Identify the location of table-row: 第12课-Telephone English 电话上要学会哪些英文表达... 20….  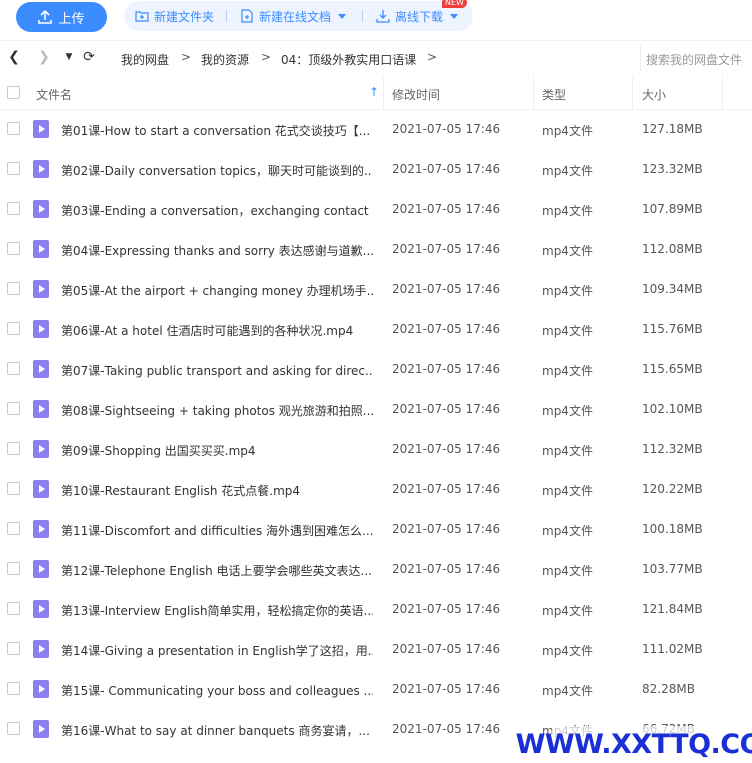
(376, 570).